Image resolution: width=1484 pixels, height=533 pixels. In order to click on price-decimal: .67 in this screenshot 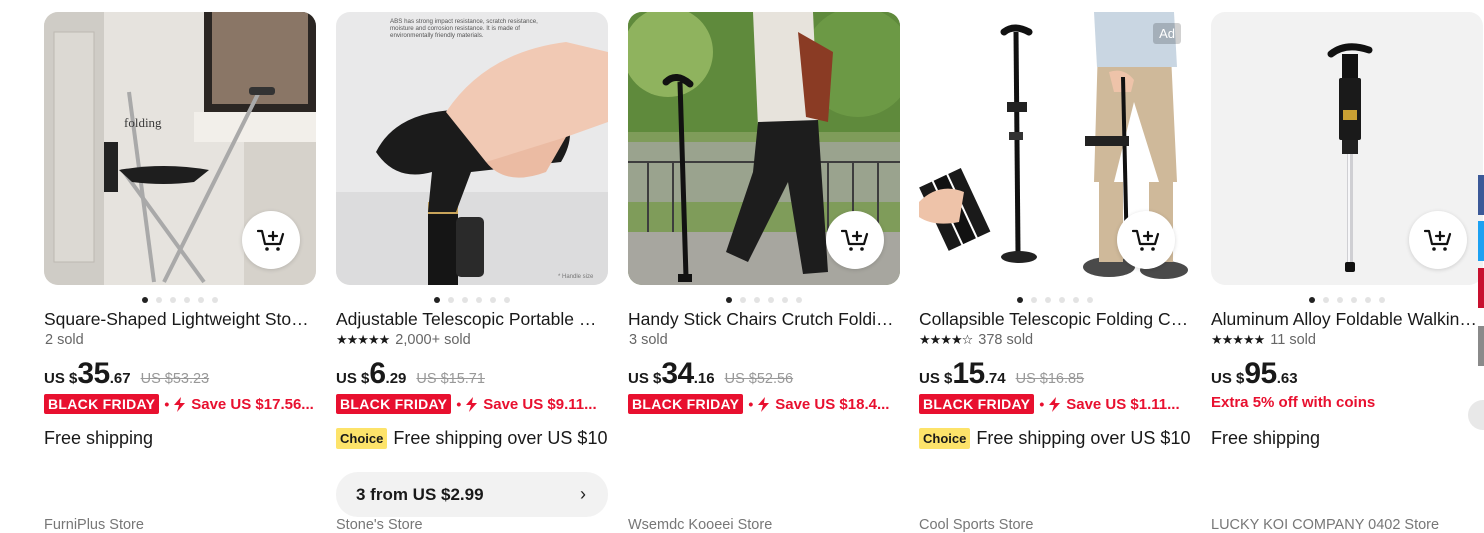, I will do `click(120, 378)`.